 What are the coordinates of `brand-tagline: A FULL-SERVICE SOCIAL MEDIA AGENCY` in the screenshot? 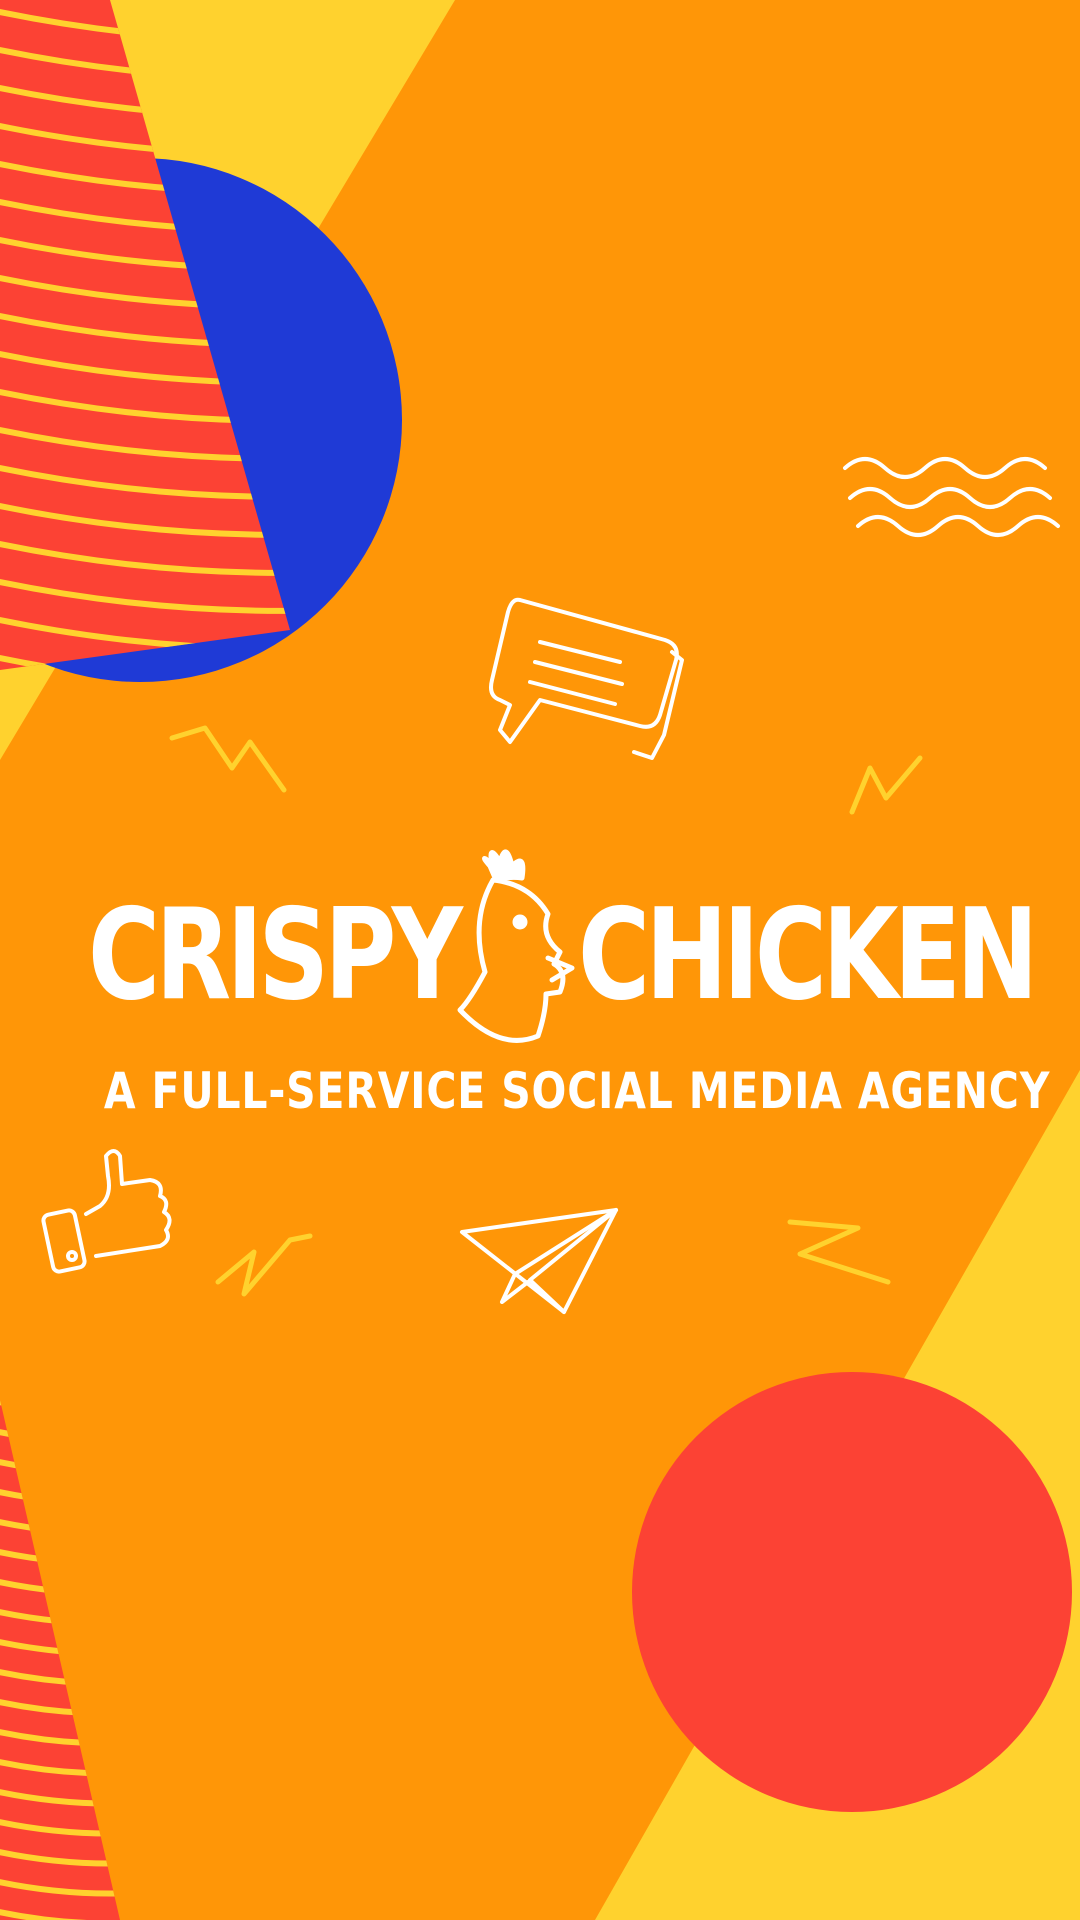 It's located at (540, 1091).